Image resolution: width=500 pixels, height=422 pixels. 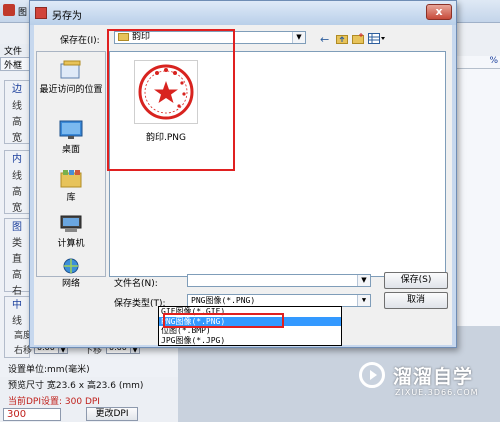 I want to click on watermark-url: ZIXUE.3D66.COM, so click(x=437, y=392).